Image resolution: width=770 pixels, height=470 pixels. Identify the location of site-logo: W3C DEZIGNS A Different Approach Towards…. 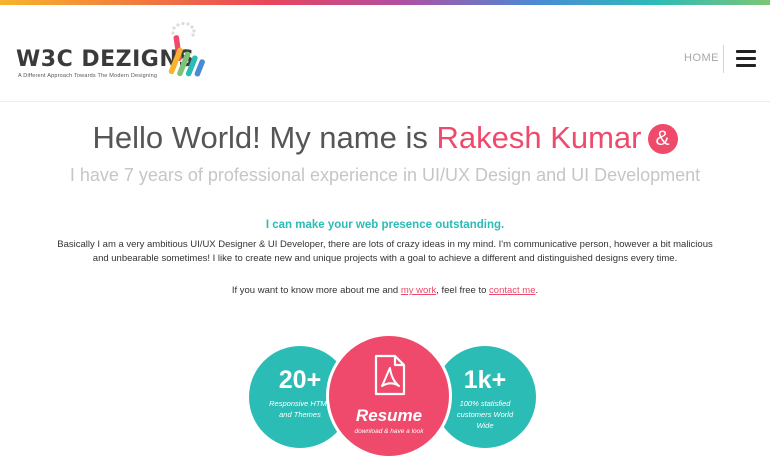
(116, 56).